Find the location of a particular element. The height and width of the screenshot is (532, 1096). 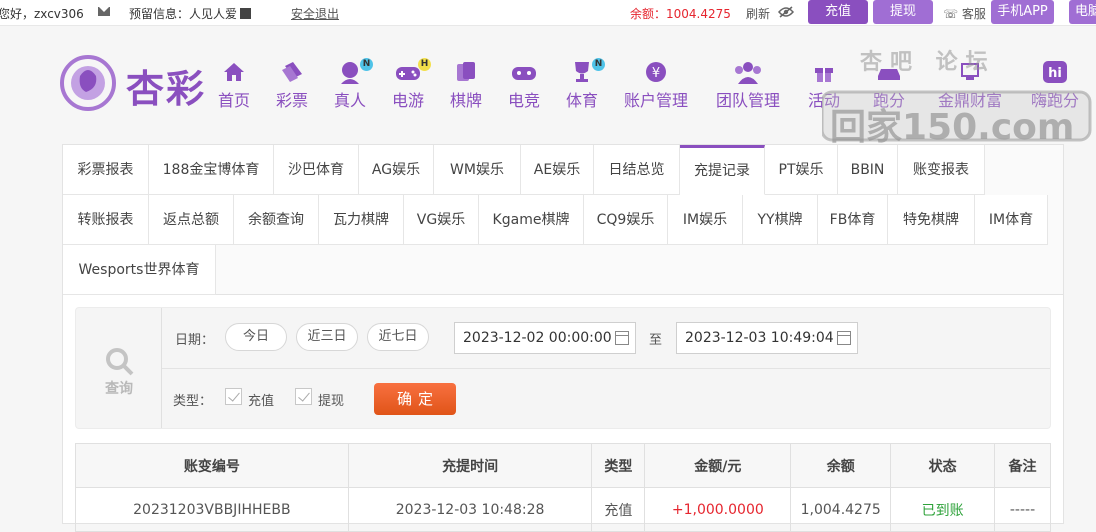

tab-daily-overview: 日结总览 is located at coordinates (637, 170).